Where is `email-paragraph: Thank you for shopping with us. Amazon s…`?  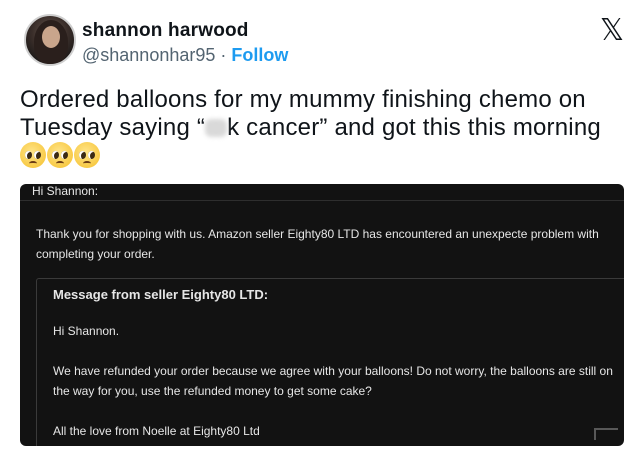 email-paragraph: Thank you for shopping with us. Amazon s… is located at coordinates (317, 244).